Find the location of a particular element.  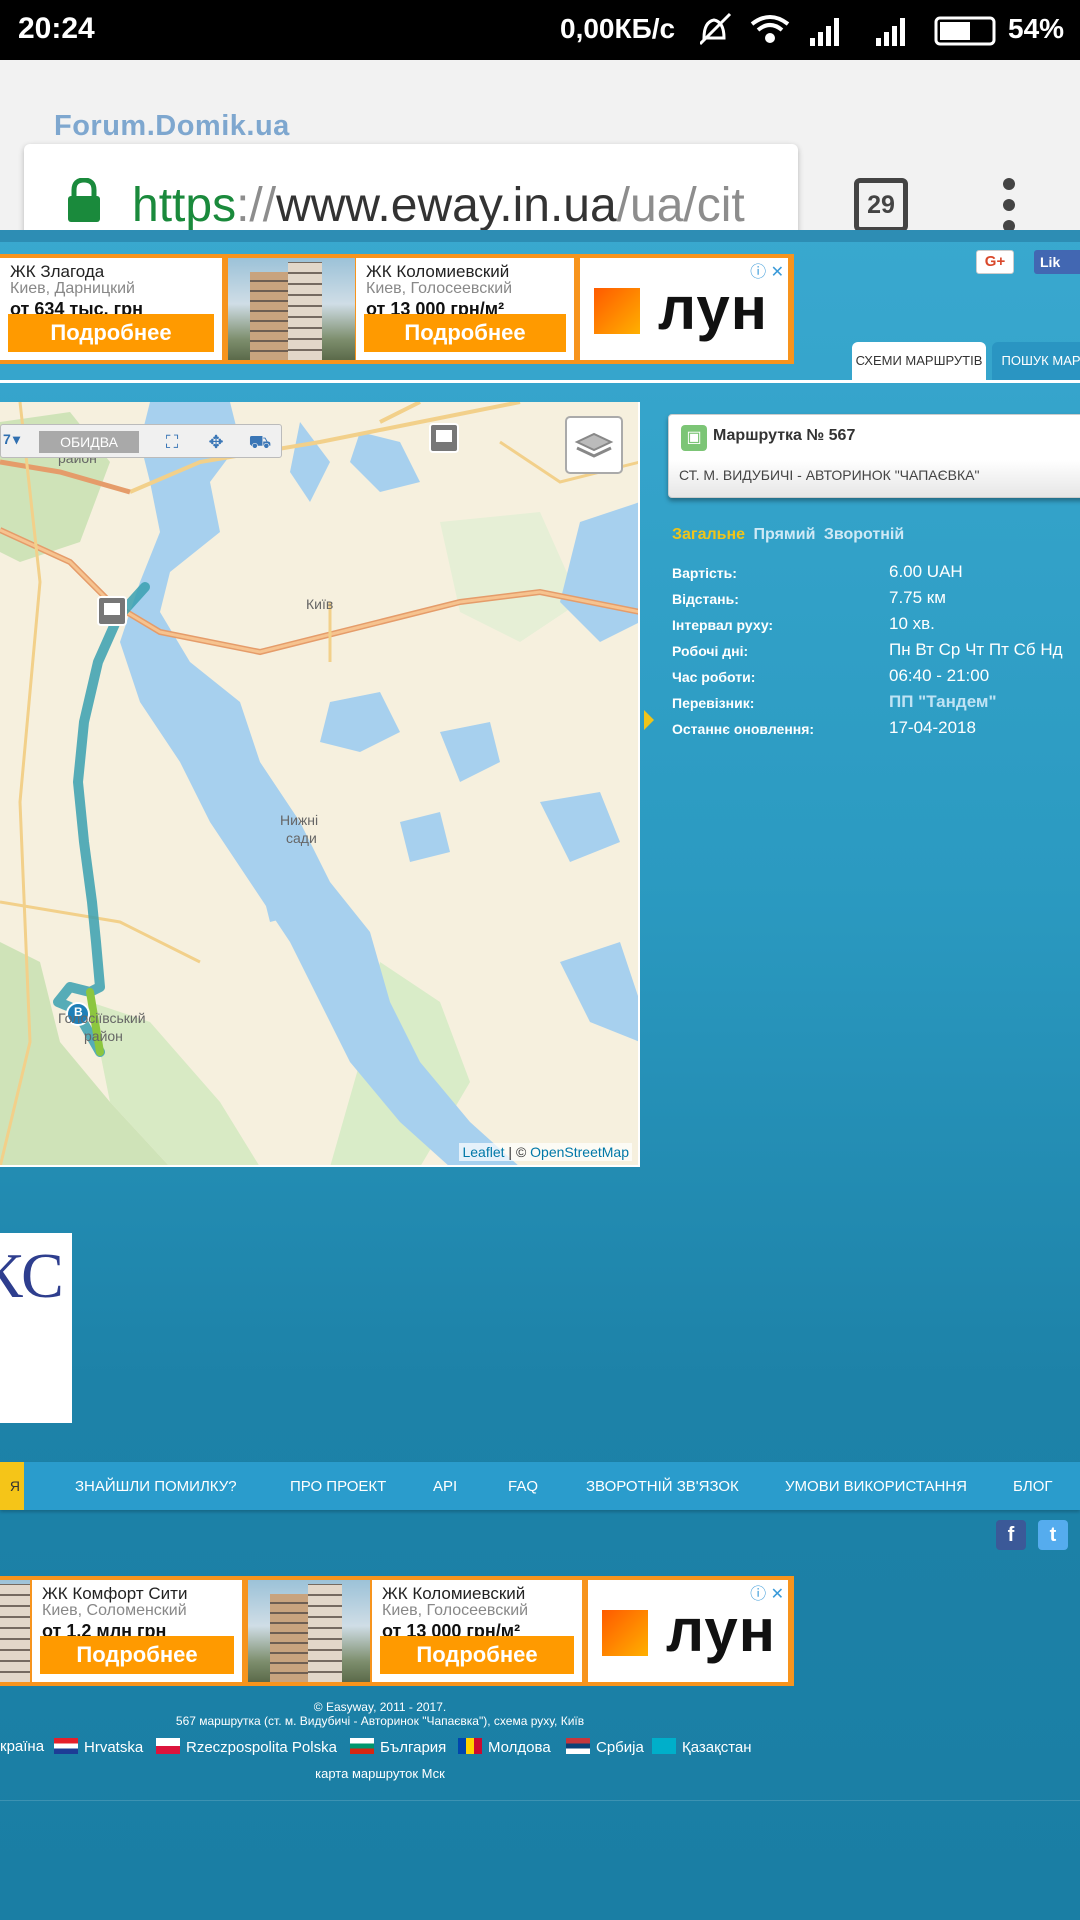

info-label: Перевізник: is located at coordinates (713, 703).